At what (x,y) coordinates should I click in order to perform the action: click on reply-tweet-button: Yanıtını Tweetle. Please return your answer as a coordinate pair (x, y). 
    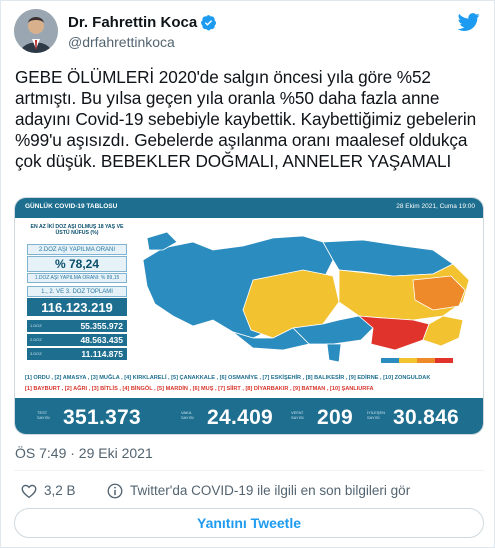
    Looking at the image, I should click on (249, 523).